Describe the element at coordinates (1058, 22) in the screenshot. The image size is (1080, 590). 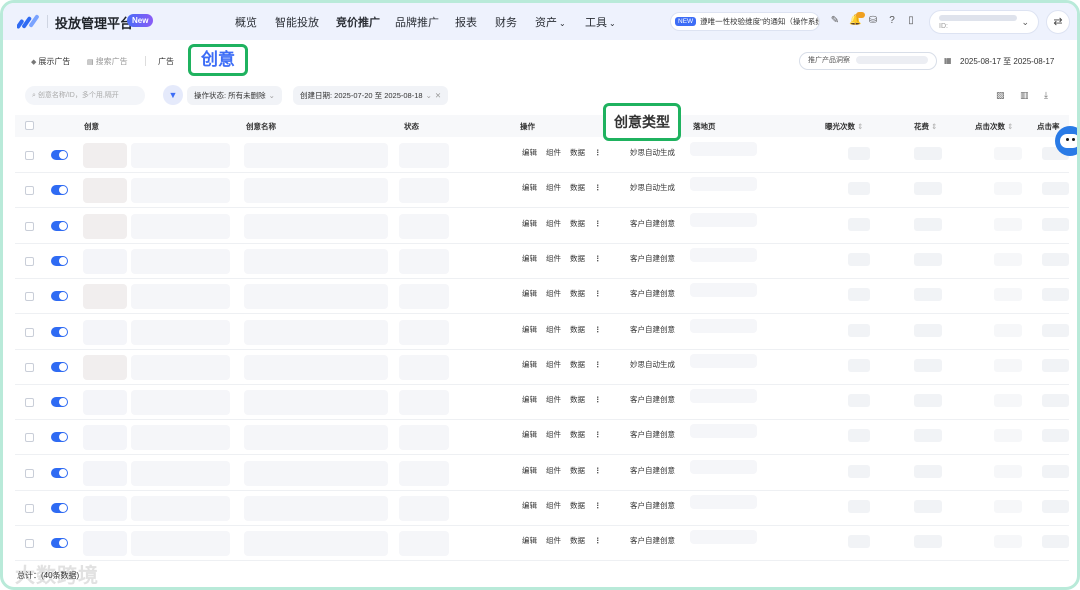
I see `swap-icon: ⇄` at that location.